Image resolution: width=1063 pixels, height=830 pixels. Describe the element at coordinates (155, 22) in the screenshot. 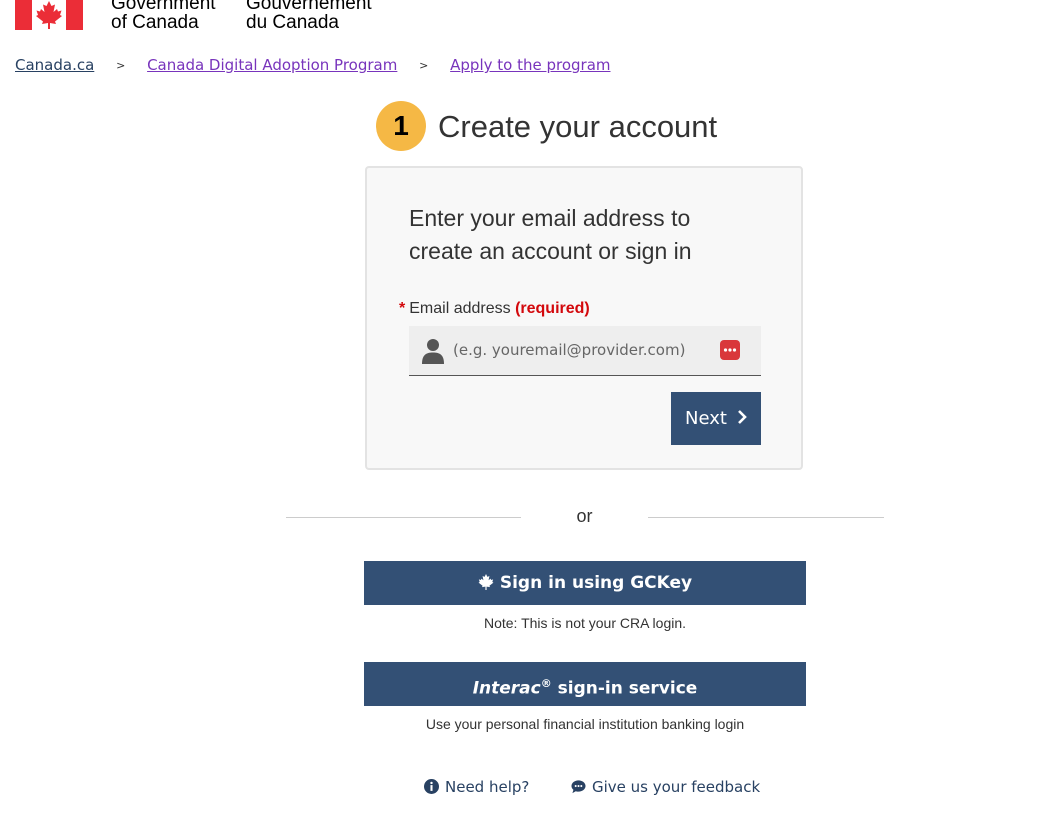

I see `signature-en-line2: of Canada` at that location.